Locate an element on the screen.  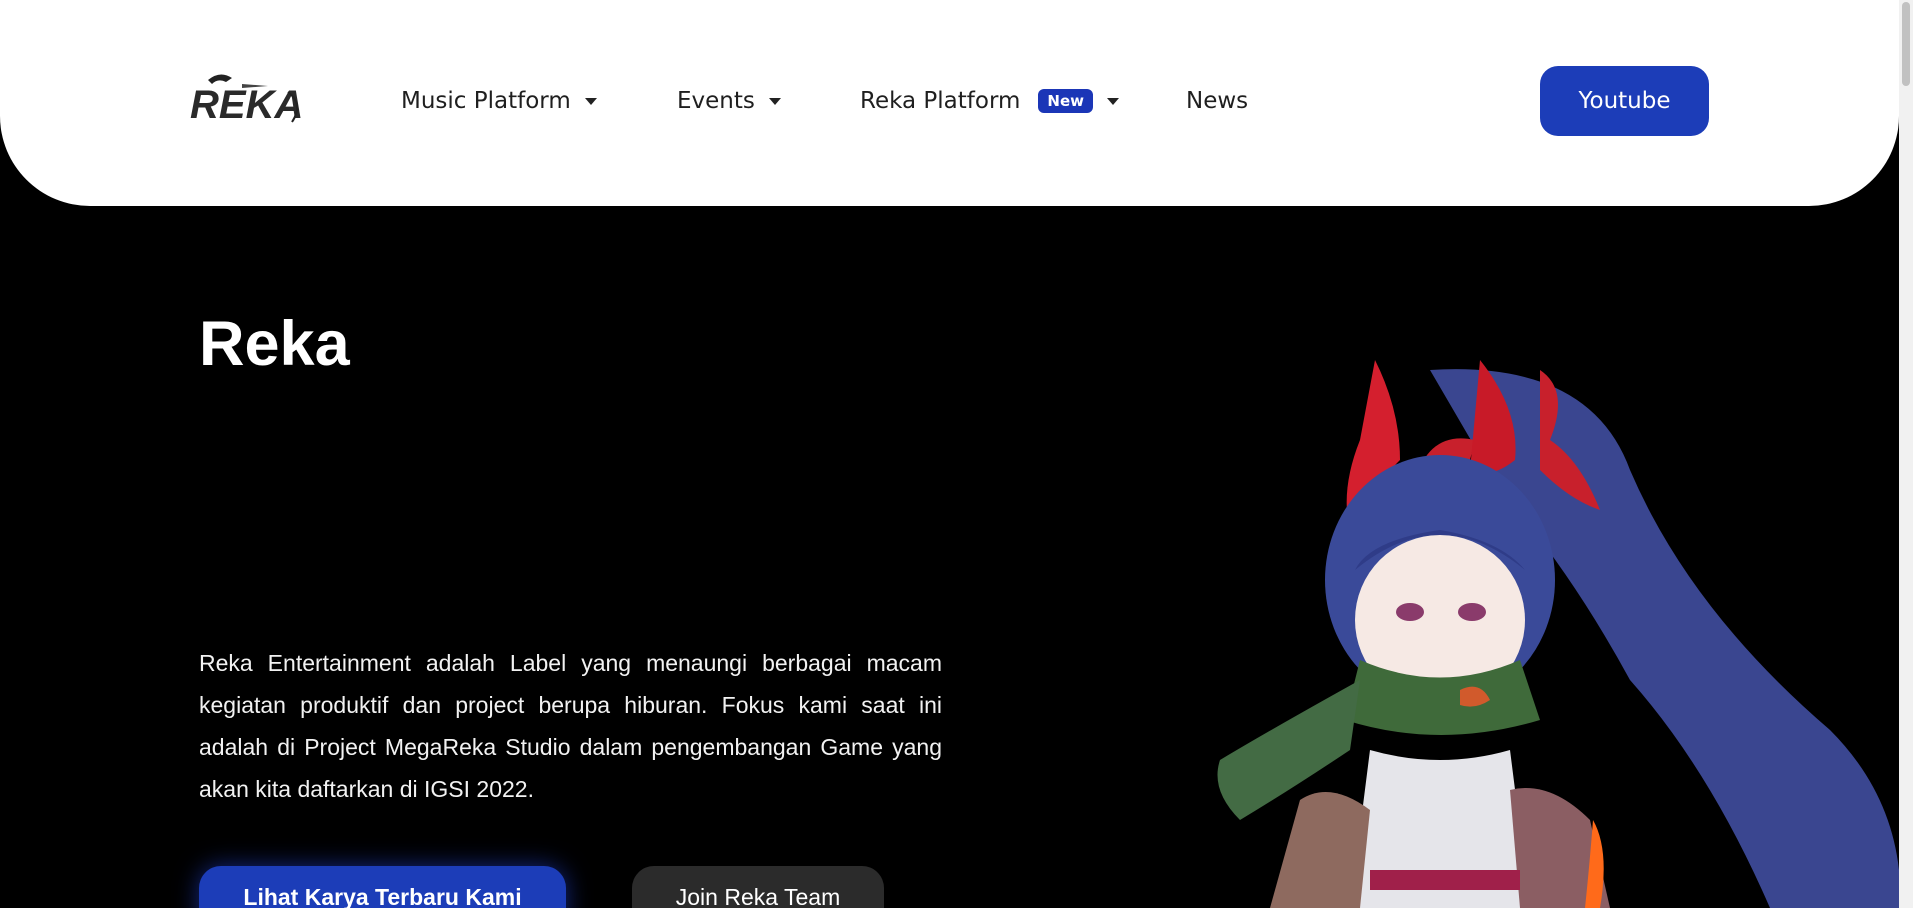
nav-reka-platform: Reka Platform New is located at coordinates (990, 101).